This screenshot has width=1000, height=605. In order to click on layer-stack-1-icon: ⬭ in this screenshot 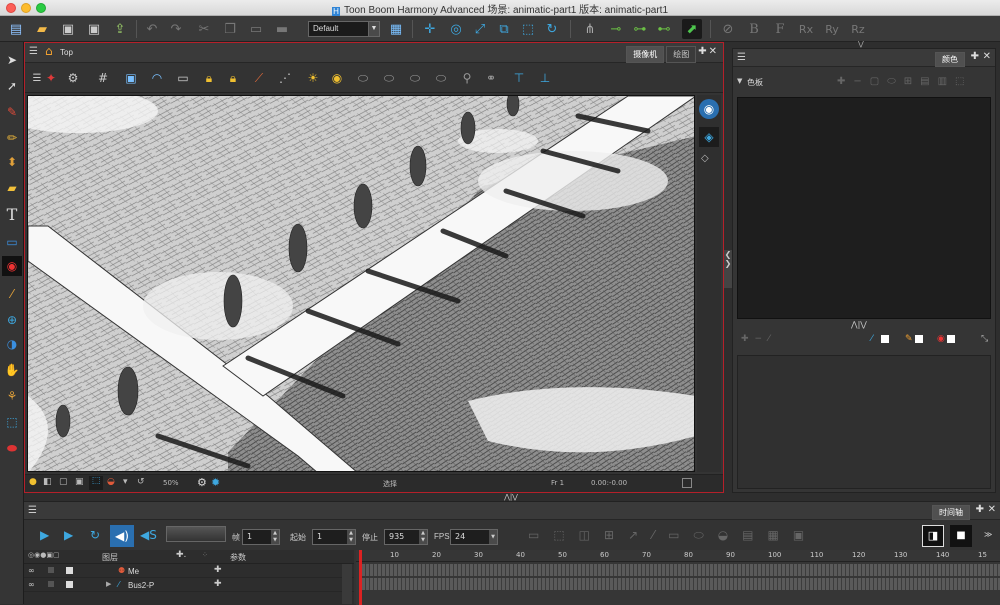, I will do `click(363, 78)`.